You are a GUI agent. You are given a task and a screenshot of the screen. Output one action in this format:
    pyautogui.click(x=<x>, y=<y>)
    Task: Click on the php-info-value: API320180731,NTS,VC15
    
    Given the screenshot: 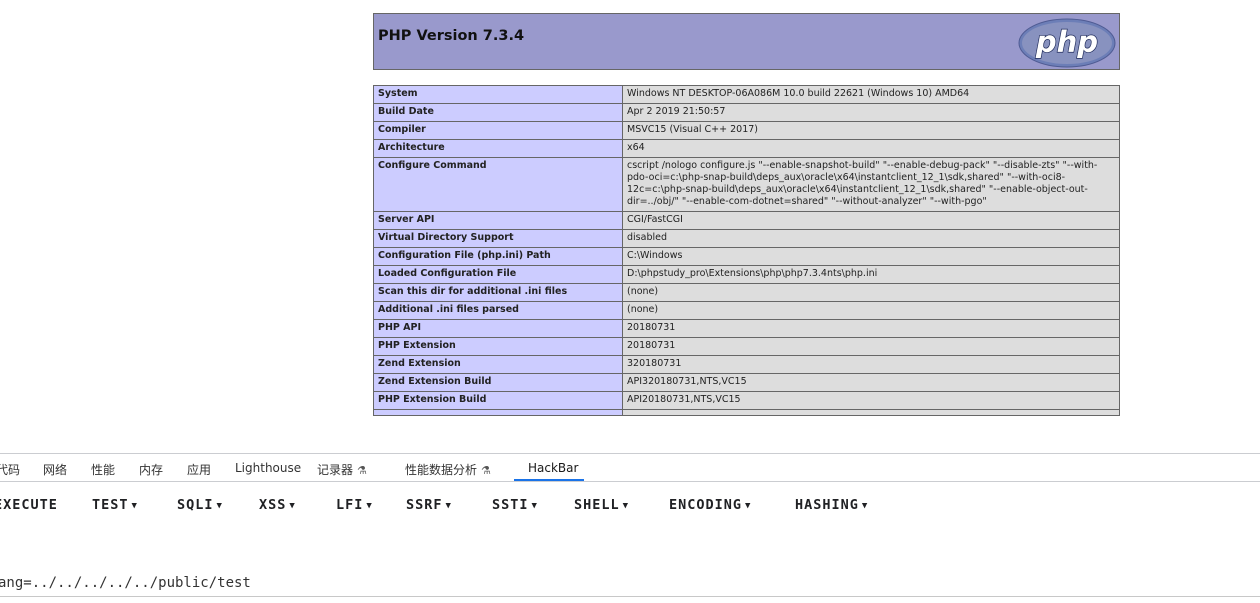 What is the action you would take?
    pyautogui.click(x=871, y=382)
    